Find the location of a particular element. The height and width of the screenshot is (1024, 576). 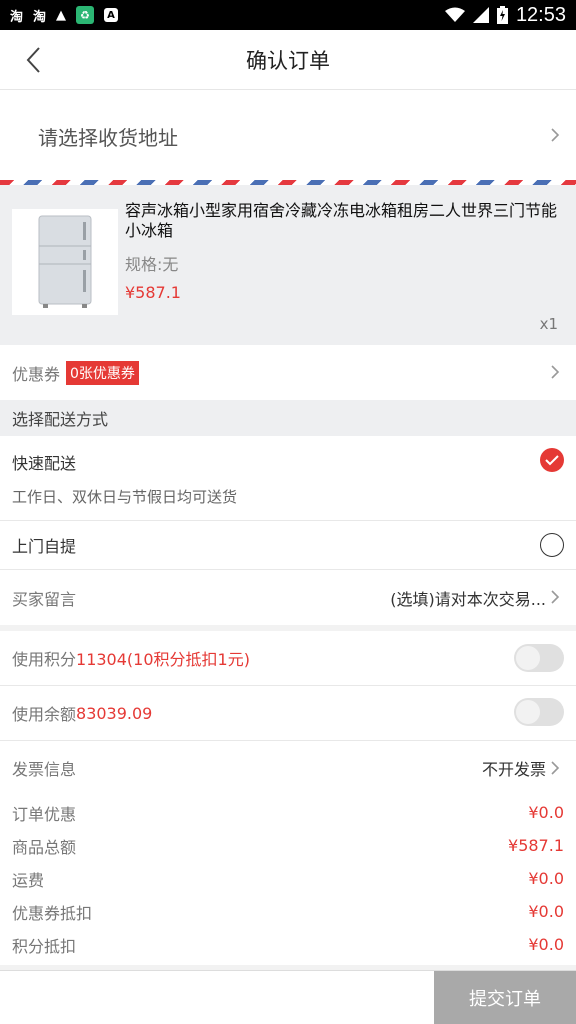

page-title: 确认订单 is located at coordinates (288, 60).